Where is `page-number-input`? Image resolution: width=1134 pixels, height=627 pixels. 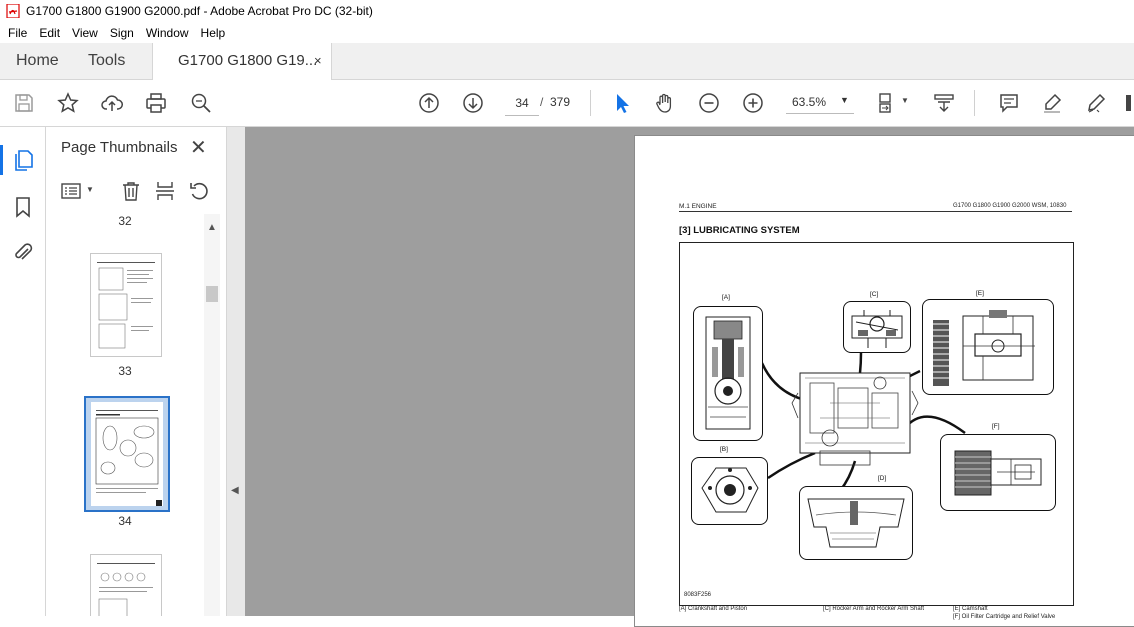
page-number-input is located at coordinates (522, 103).